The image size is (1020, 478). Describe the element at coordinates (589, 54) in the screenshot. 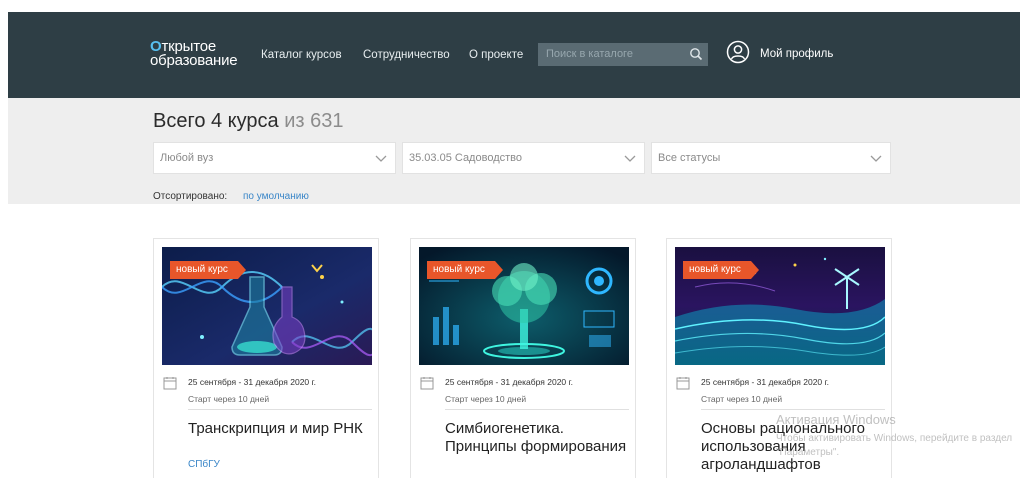

I see `search-placeholder: Поиск в каталоге` at that location.